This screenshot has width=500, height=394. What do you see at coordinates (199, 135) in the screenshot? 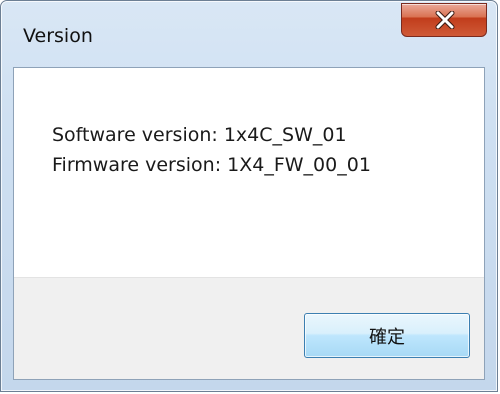
I see `software-version-text: Software version: 1x4C_SW_01` at bounding box center [199, 135].